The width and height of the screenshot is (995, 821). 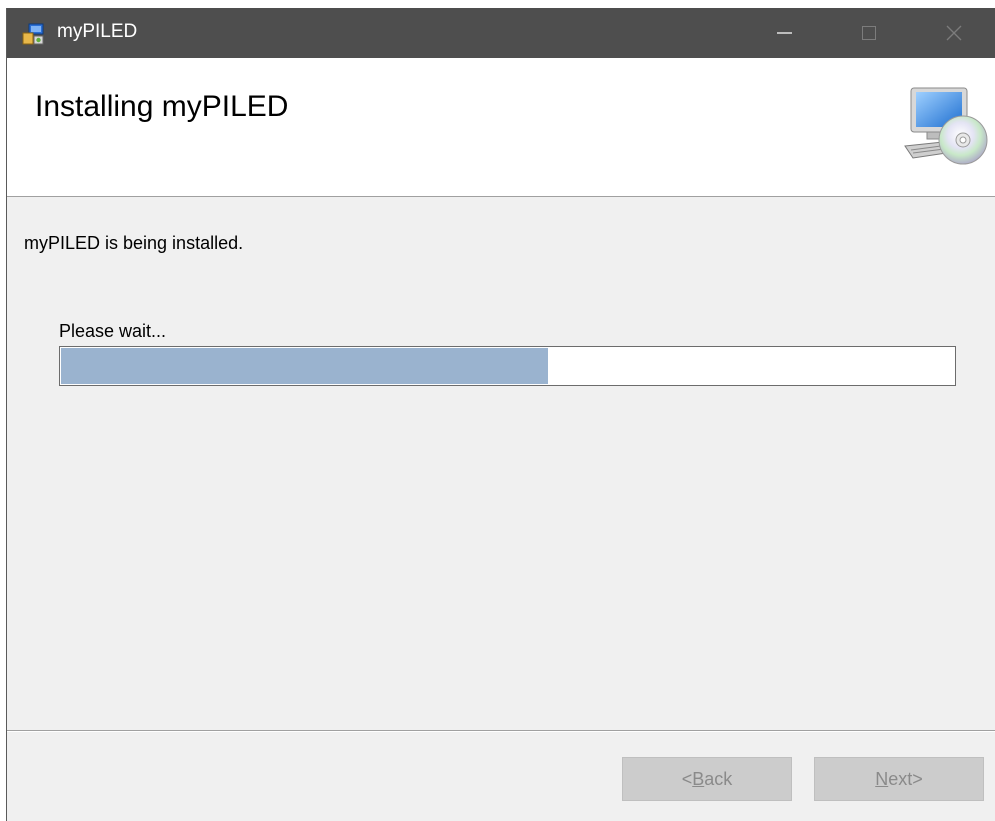 What do you see at coordinates (162, 106) in the screenshot?
I see `page-title: Installing myPILED` at bounding box center [162, 106].